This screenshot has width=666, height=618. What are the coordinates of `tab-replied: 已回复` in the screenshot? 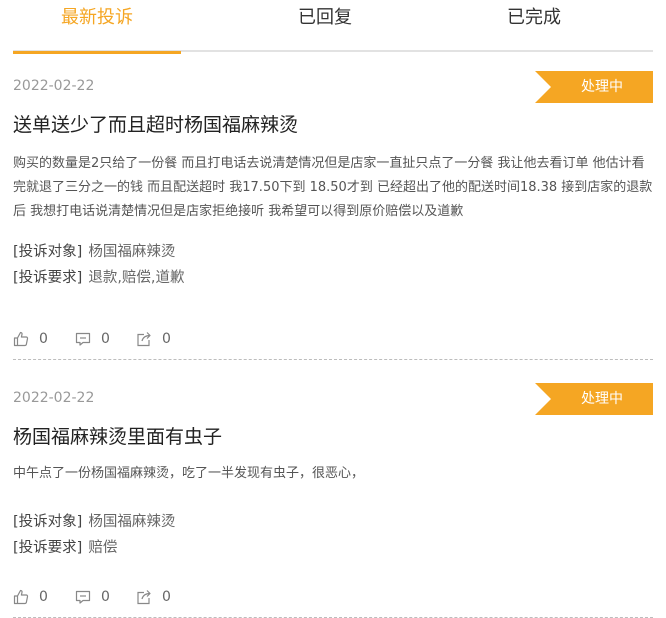 It's located at (325, 26).